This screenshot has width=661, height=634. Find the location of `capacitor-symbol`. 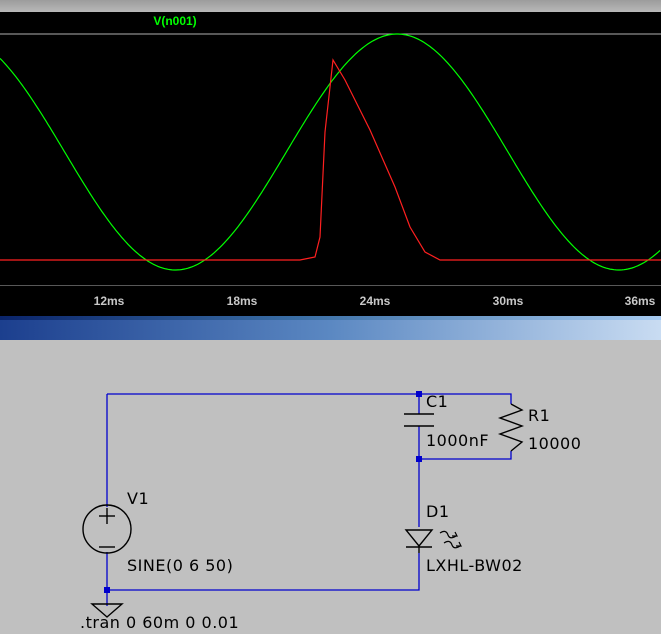

capacitor-symbol is located at coordinates (419, 420).